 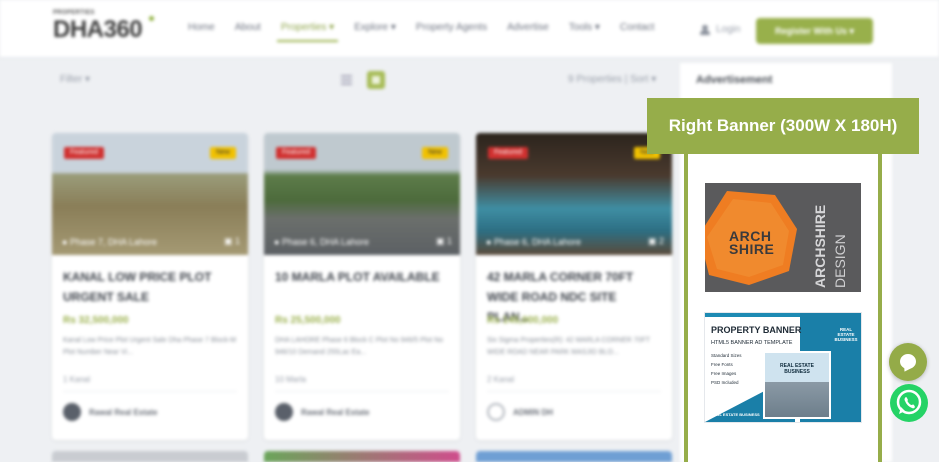 I want to click on property-agent: ADMIN DH, so click(x=520, y=412).